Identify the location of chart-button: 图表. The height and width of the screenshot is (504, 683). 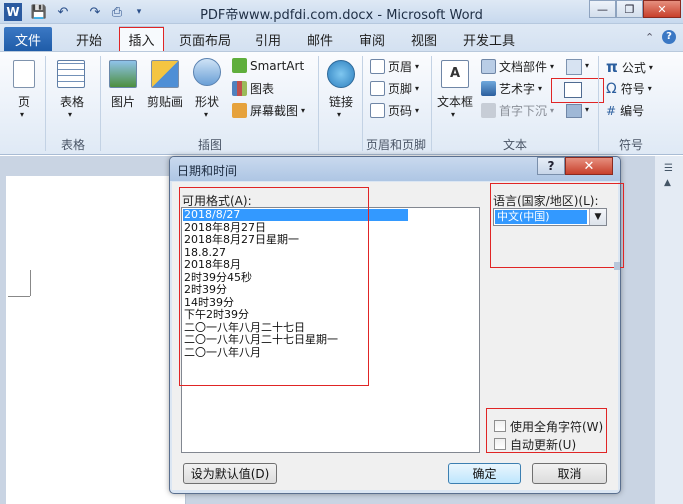
(253, 88).